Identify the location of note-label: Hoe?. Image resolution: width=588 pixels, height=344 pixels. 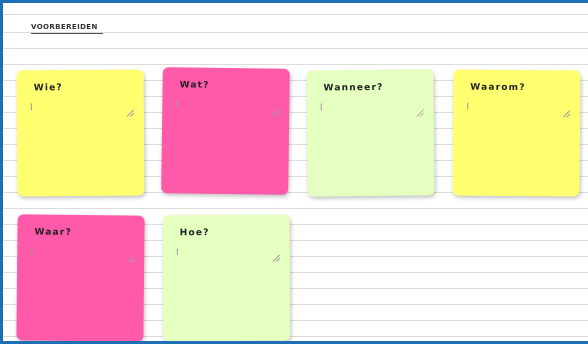
(194, 233).